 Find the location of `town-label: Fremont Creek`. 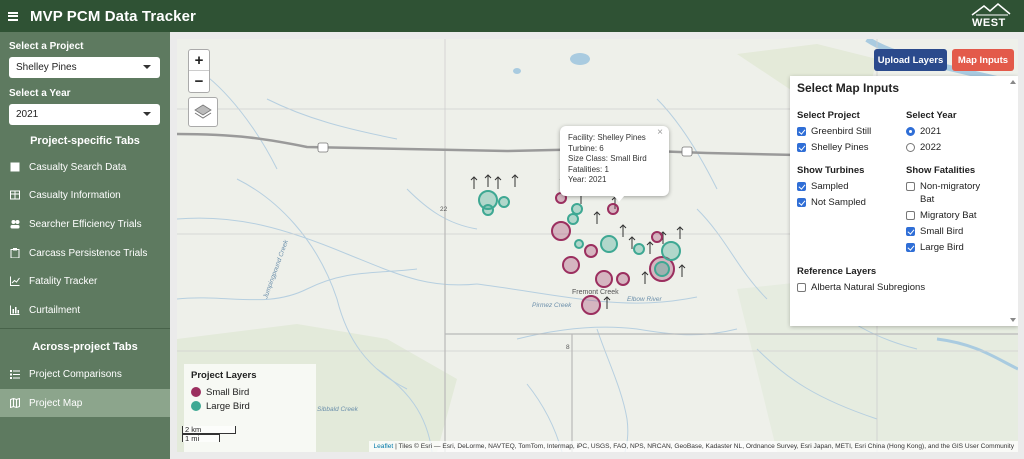

town-label: Fremont Creek is located at coordinates (595, 292).